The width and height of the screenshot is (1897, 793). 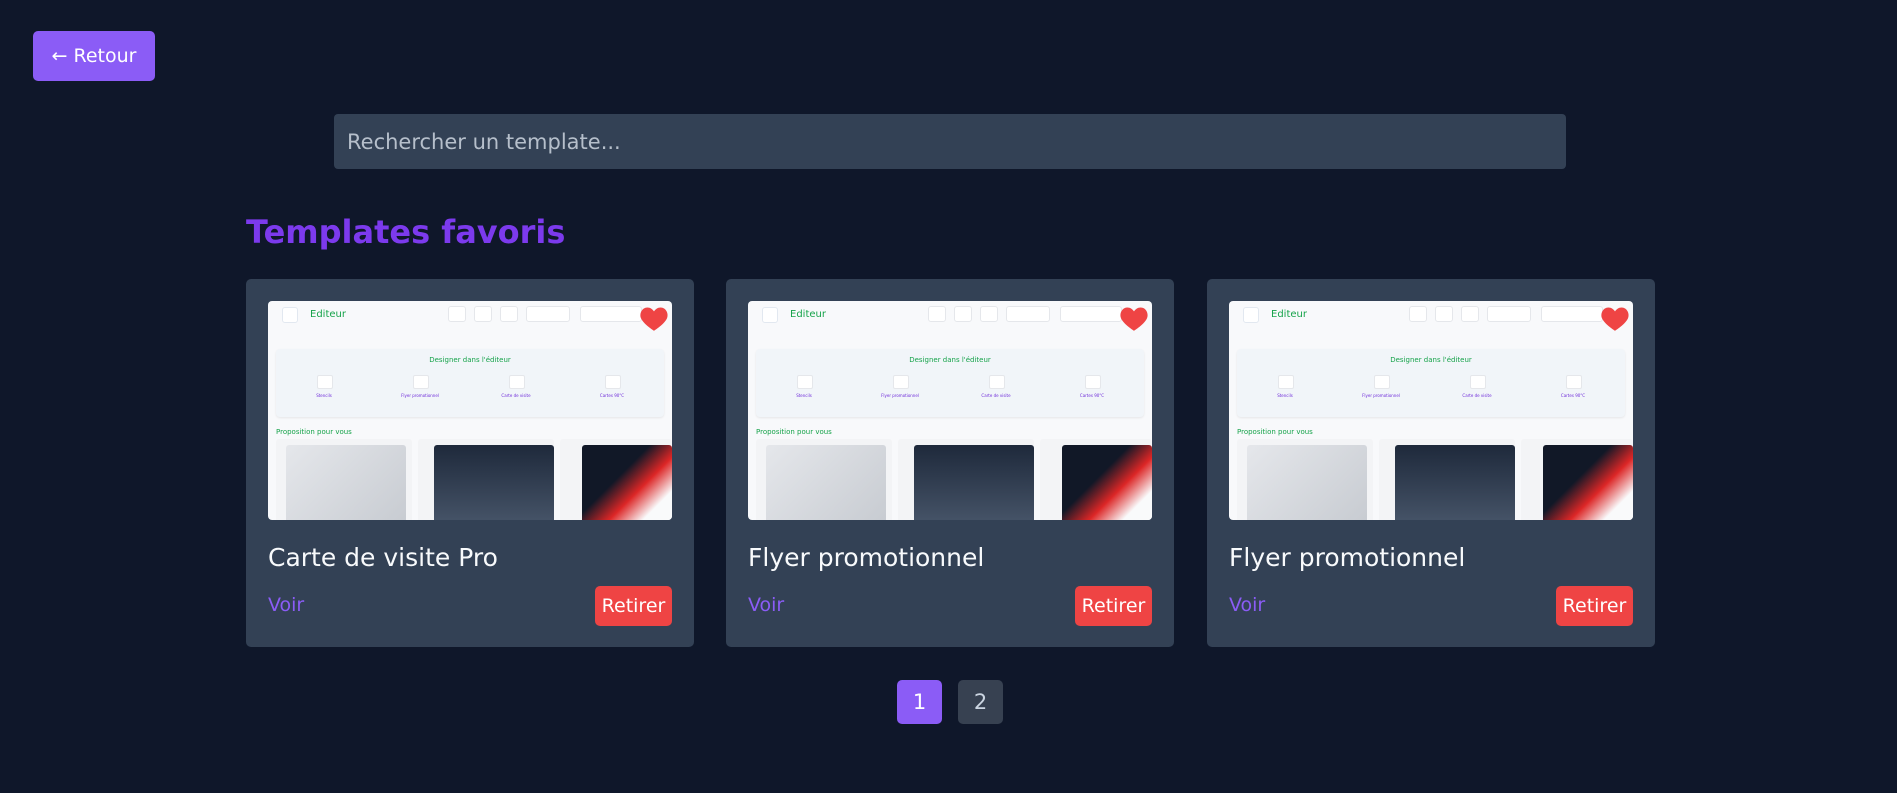 I want to click on page-button-2: 2, so click(x=980, y=702).